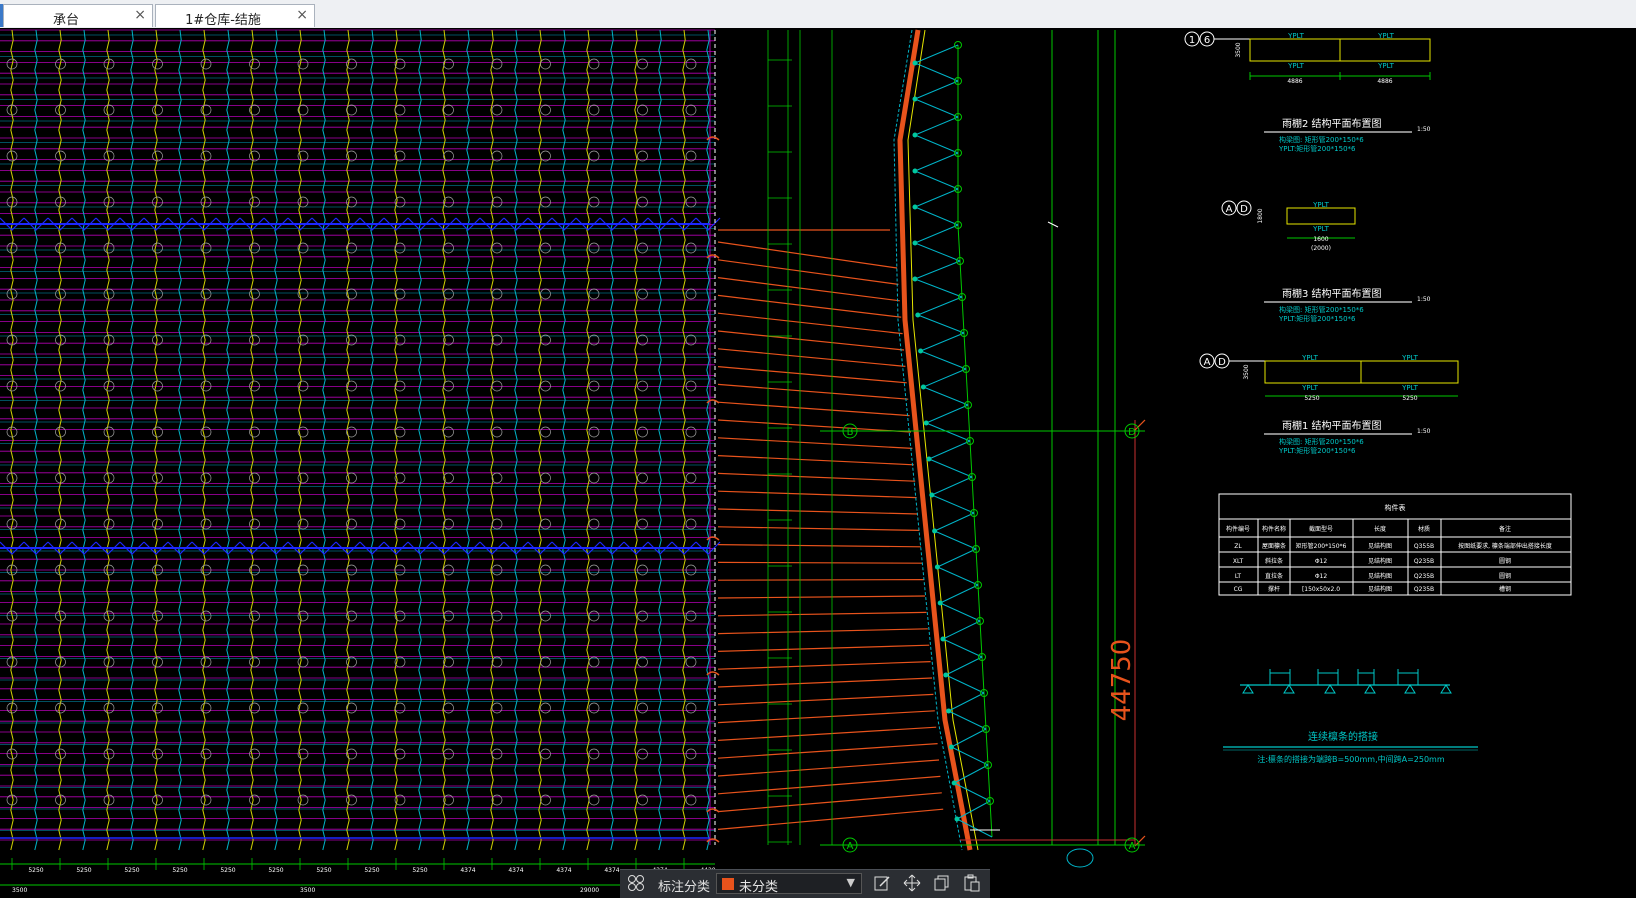 The width and height of the screenshot is (1636, 898). Describe the element at coordinates (1274, 561) in the screenshot. I see `table-cell: 斜拉条` at that location.